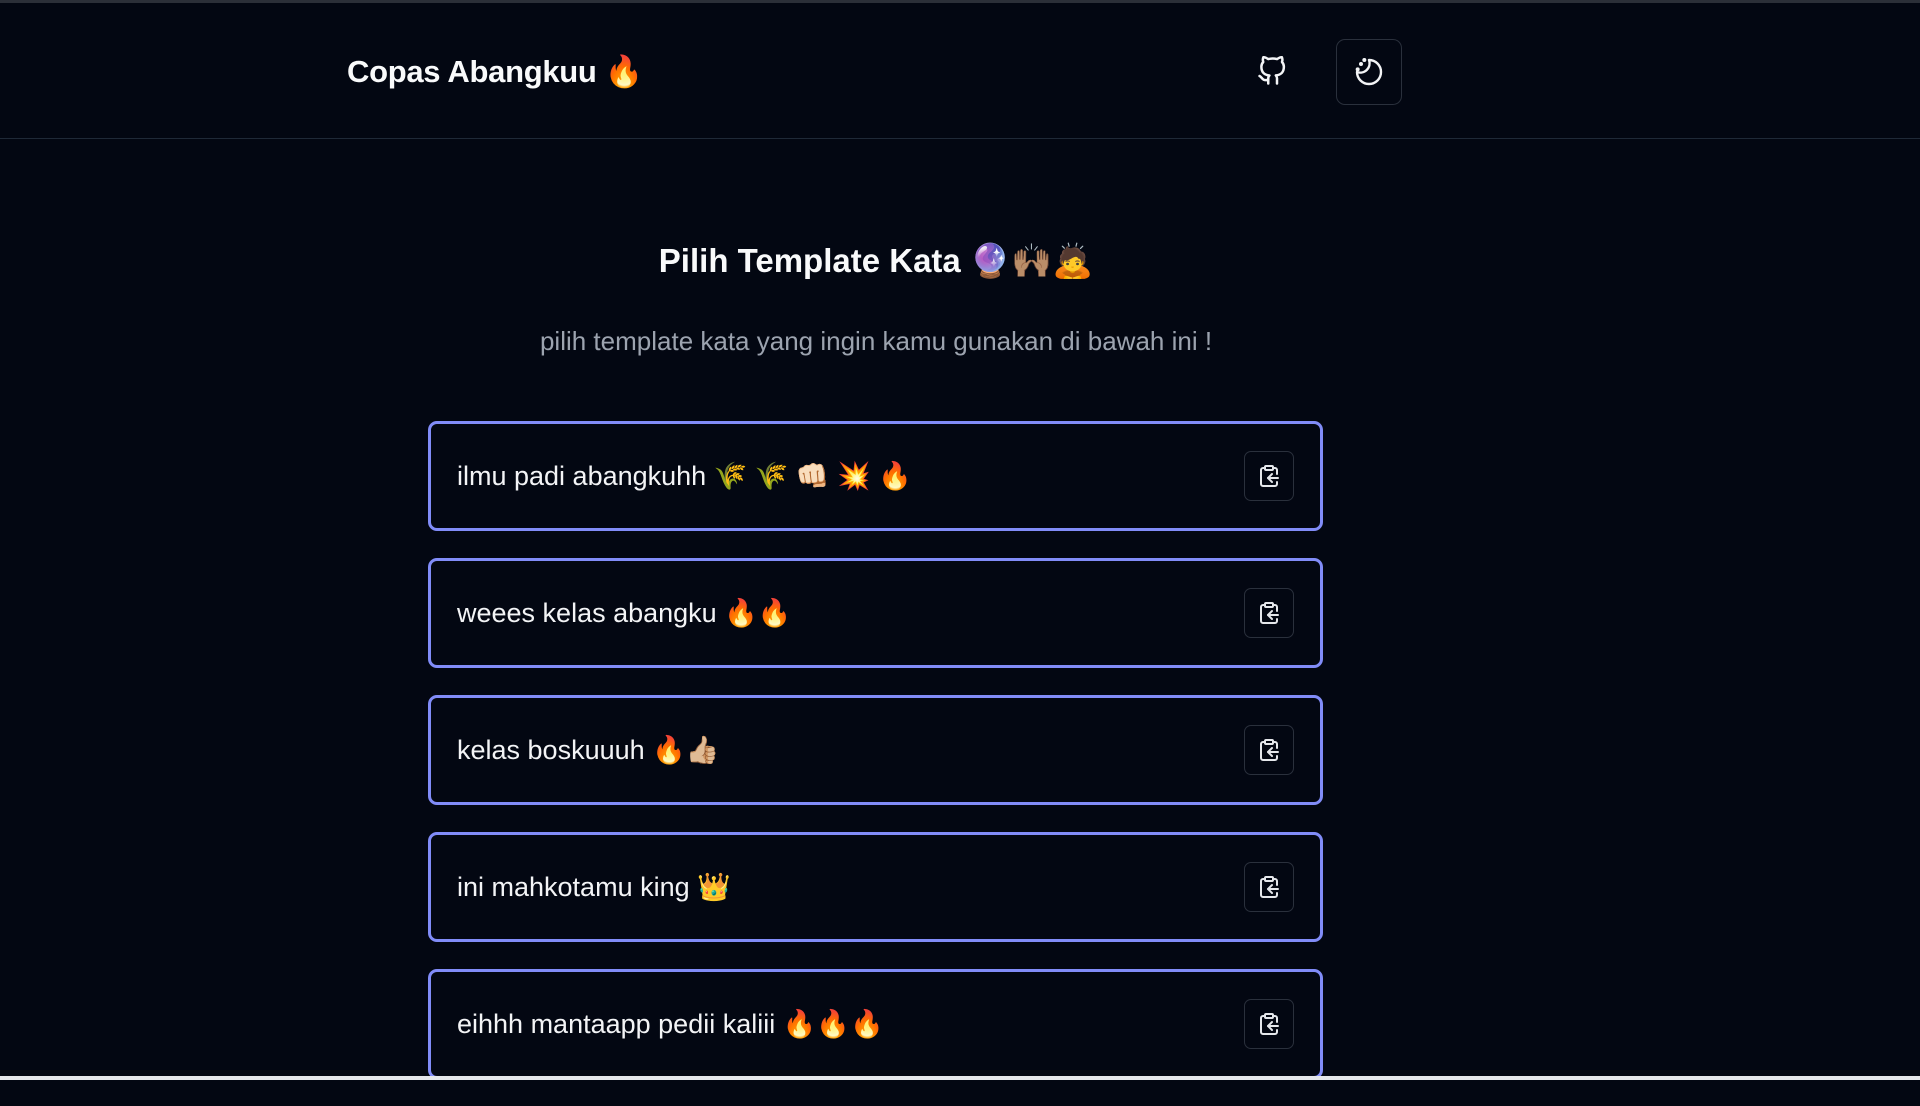  I want to click on github-icon, so click(1272, 70).